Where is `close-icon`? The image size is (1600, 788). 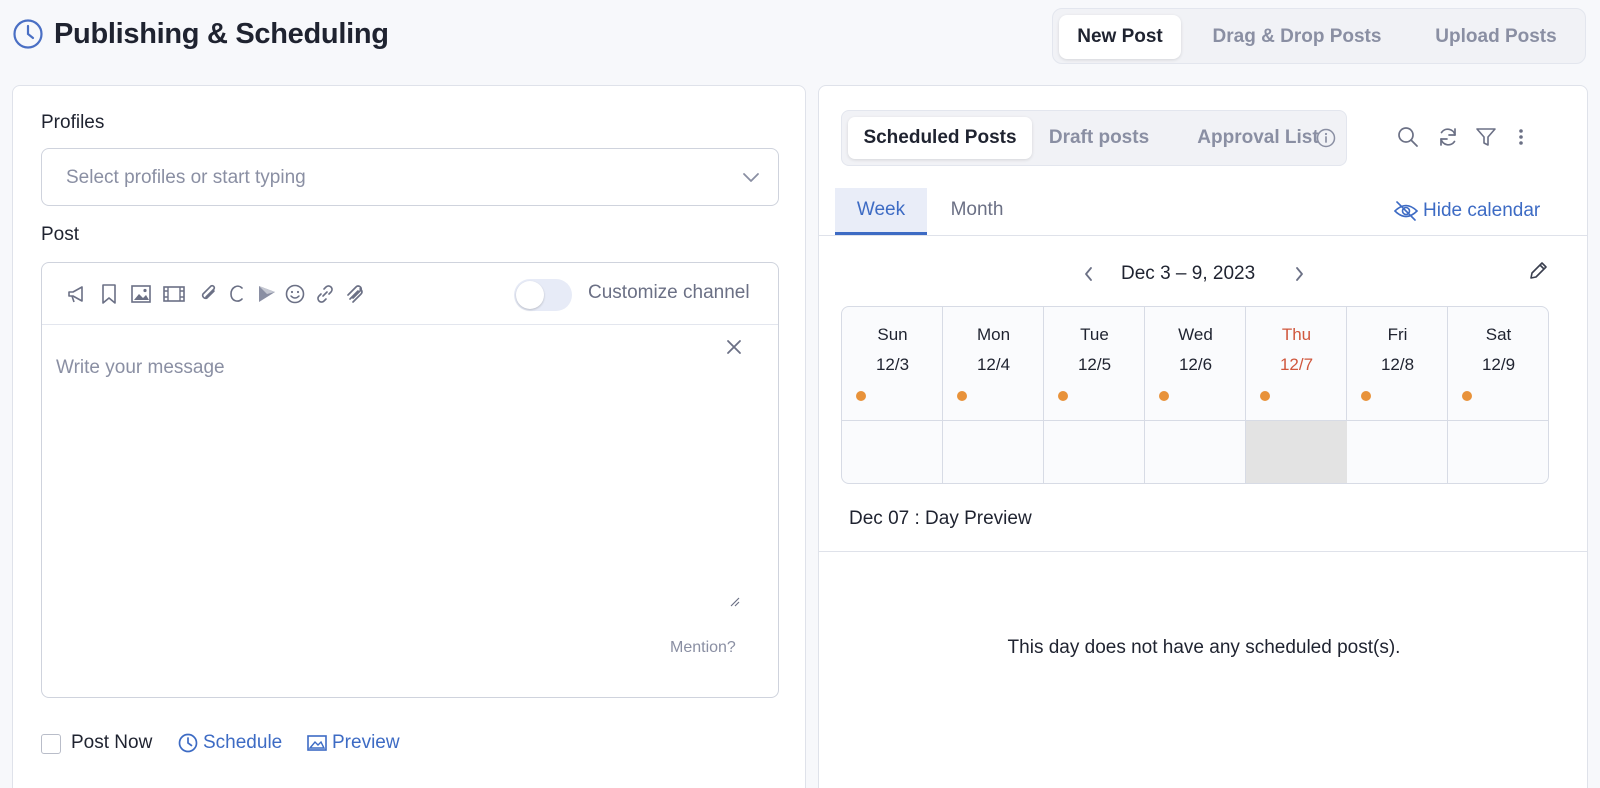
close-icon is located at coordinates (734, 347).